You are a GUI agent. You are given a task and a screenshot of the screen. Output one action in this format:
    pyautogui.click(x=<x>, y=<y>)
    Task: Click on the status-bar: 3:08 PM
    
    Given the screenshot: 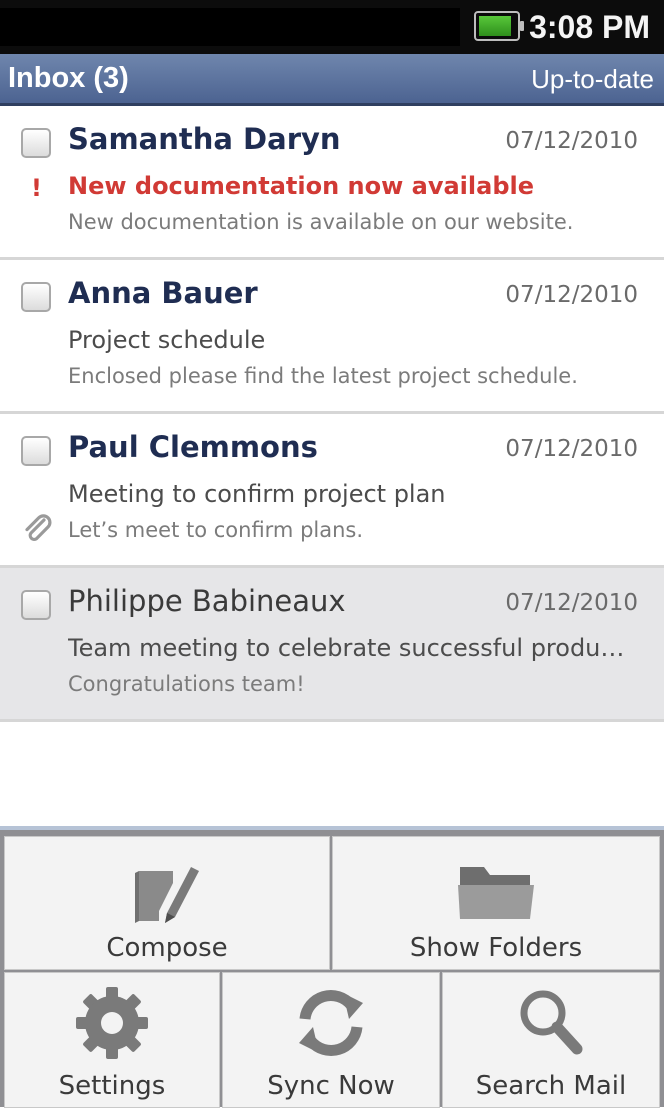 What is the action you would take?
    pyautogui.click(x=332, y=27)
    